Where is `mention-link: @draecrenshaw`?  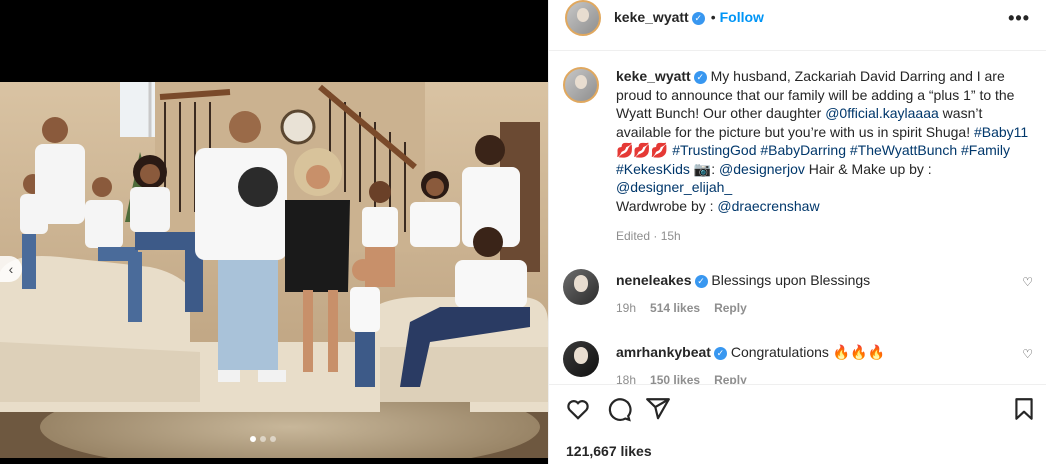 mention-link: @draecrenshaw is located at coordinates (768, 206).